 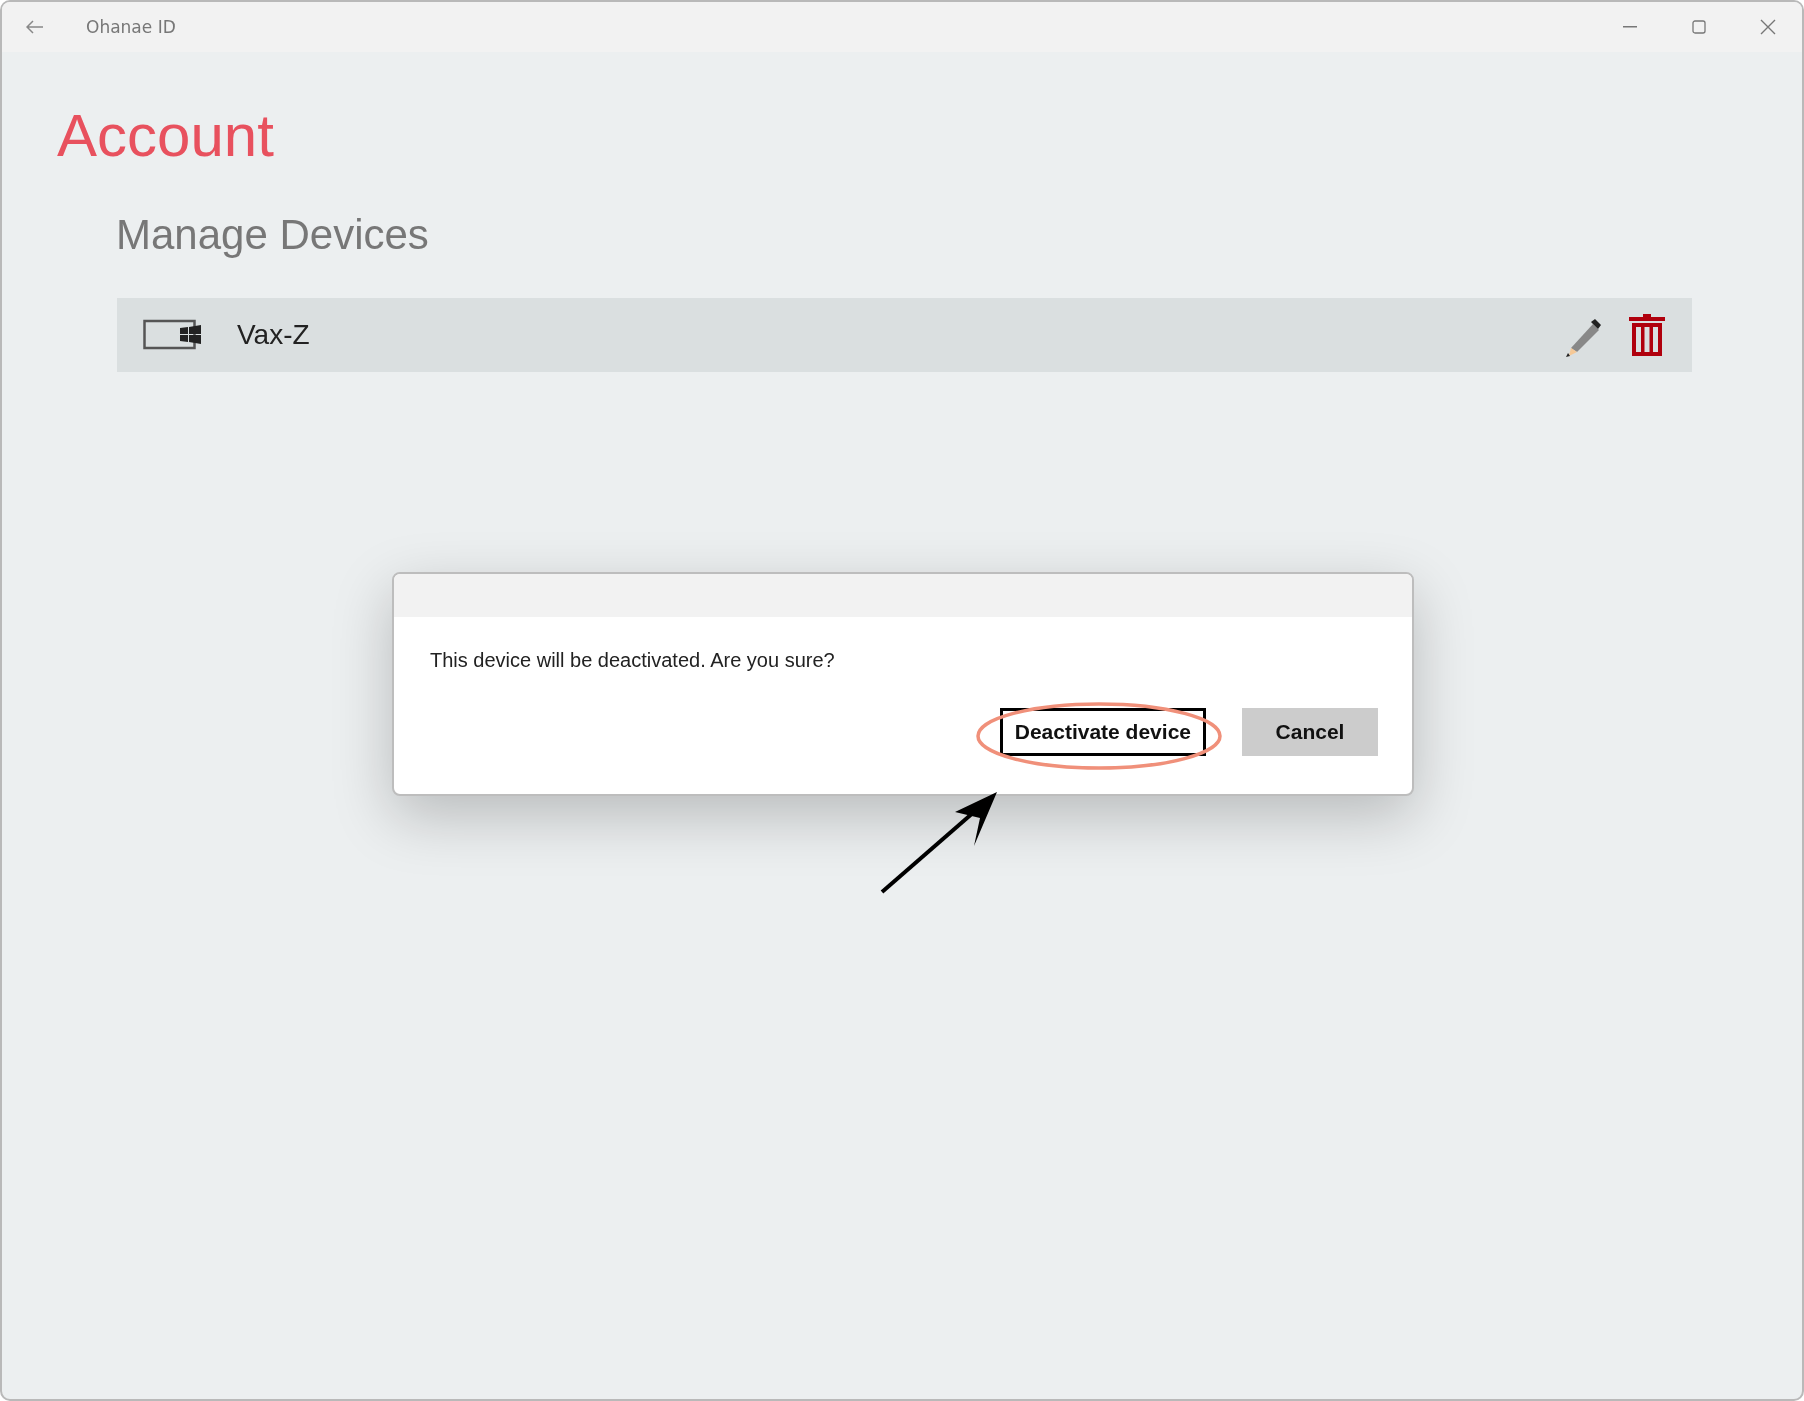 I want to click on section-title: Manage Devices, so click(x=273, y=235).